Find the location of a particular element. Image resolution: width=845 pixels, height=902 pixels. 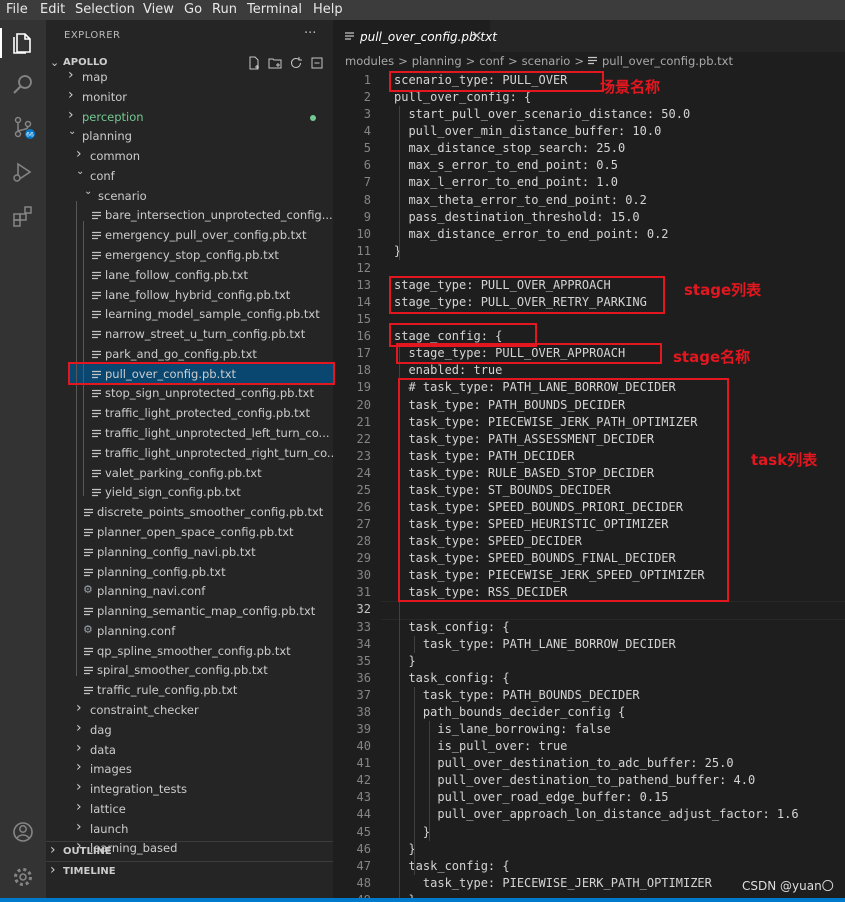

files-icon is located at coordinates (23, 43).